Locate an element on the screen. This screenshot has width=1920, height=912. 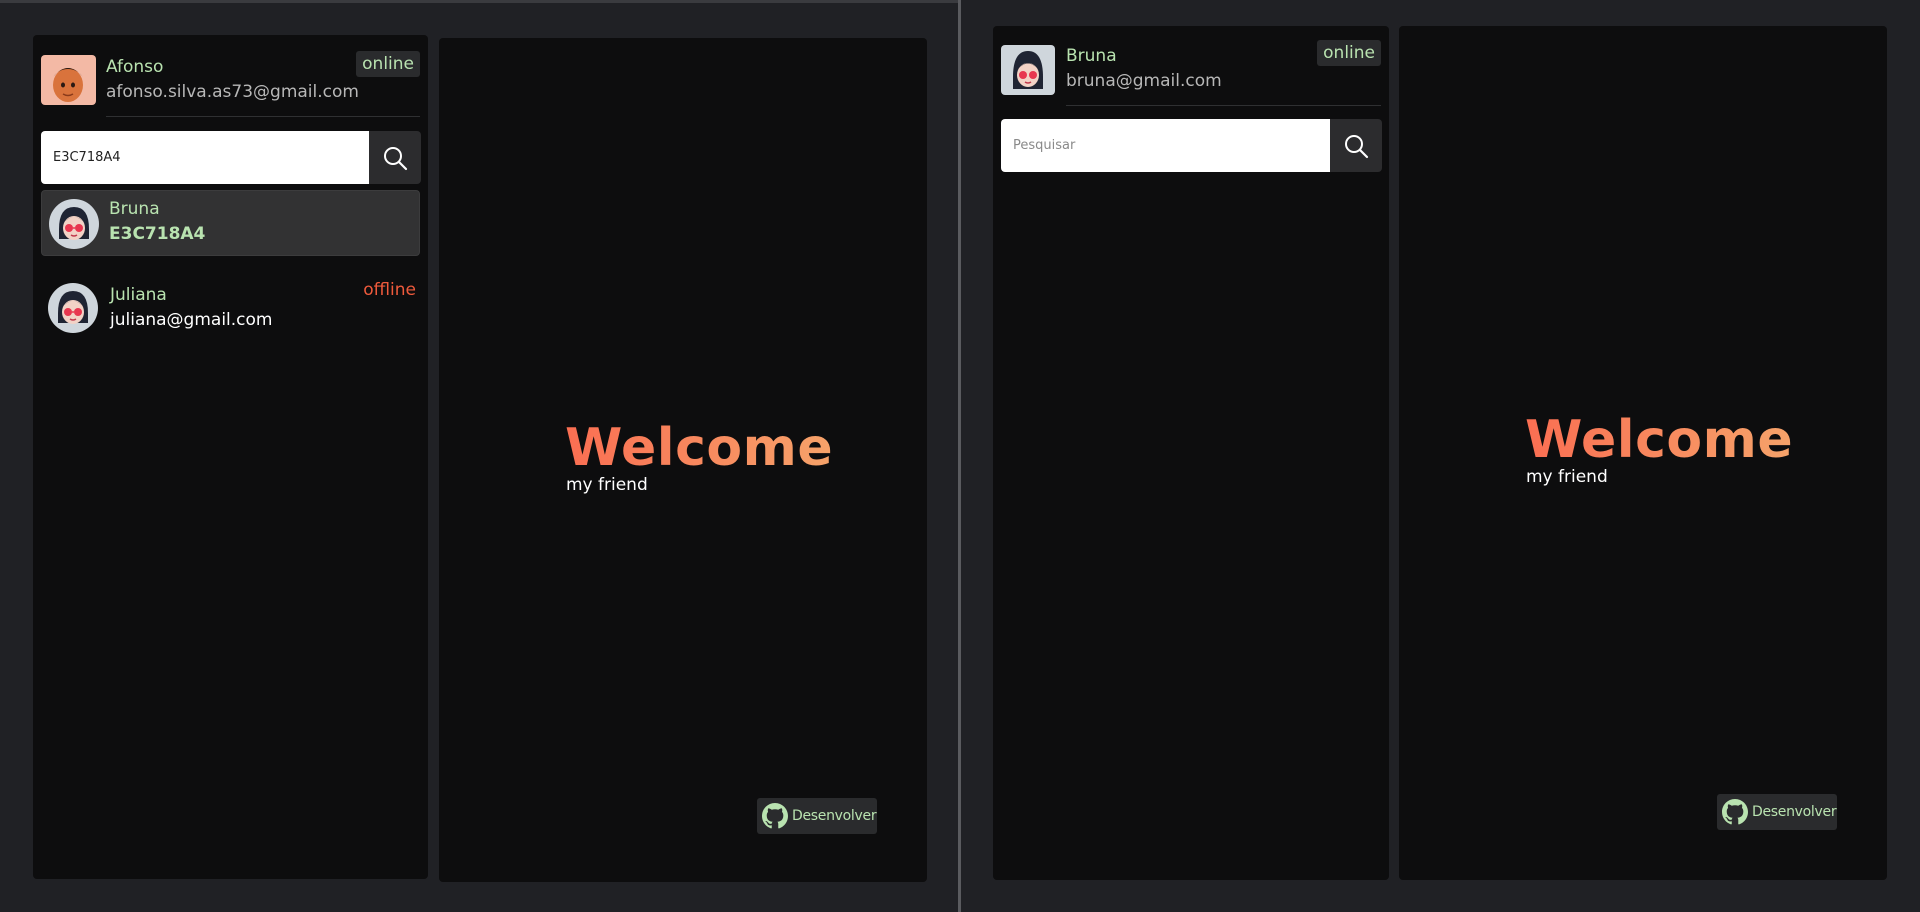
profile-email: bruna@gmail.com is located at coordinates (1144, 81).